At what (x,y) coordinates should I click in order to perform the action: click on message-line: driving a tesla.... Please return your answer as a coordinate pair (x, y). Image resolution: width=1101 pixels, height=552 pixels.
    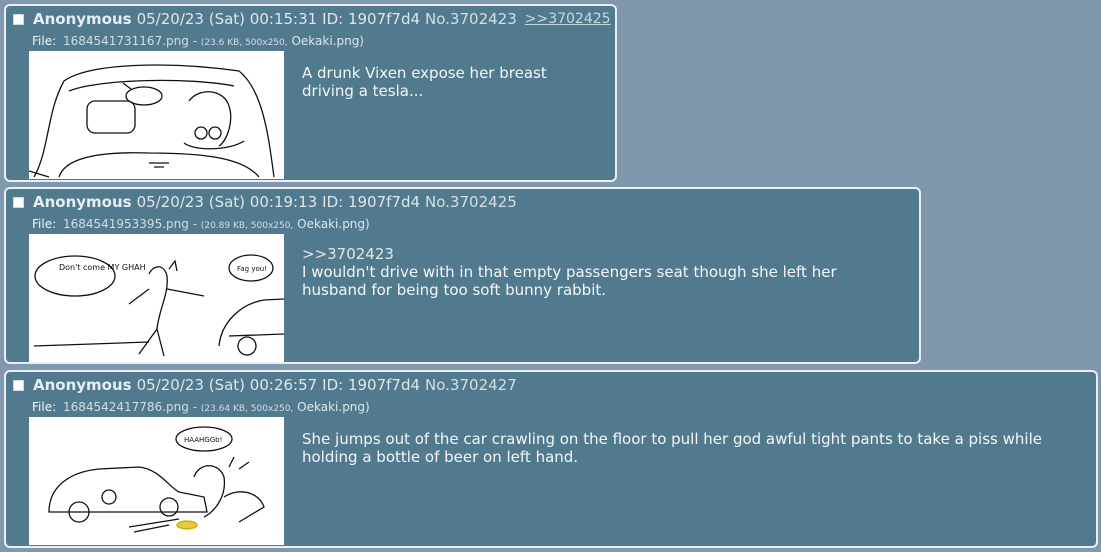
    Looking at the image, I should click on (363, 91).